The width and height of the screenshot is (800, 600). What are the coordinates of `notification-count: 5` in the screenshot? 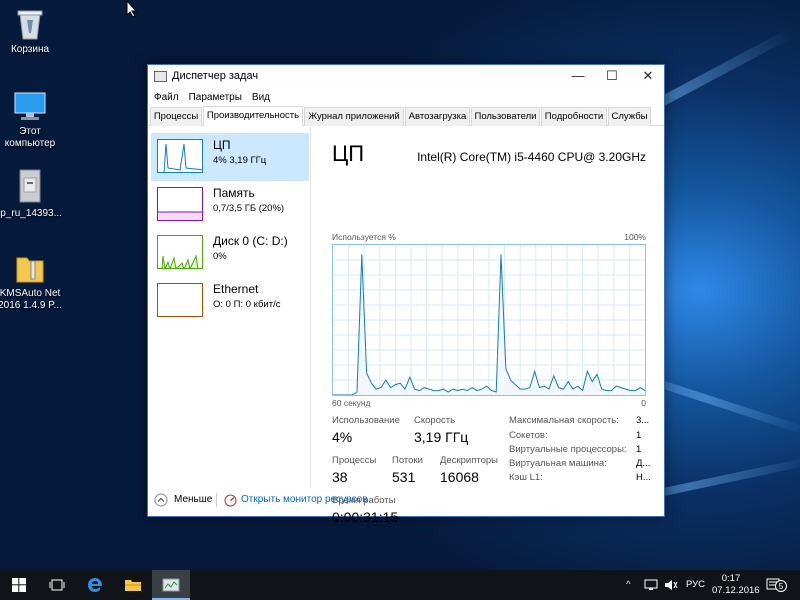 It's located at (781, 586).